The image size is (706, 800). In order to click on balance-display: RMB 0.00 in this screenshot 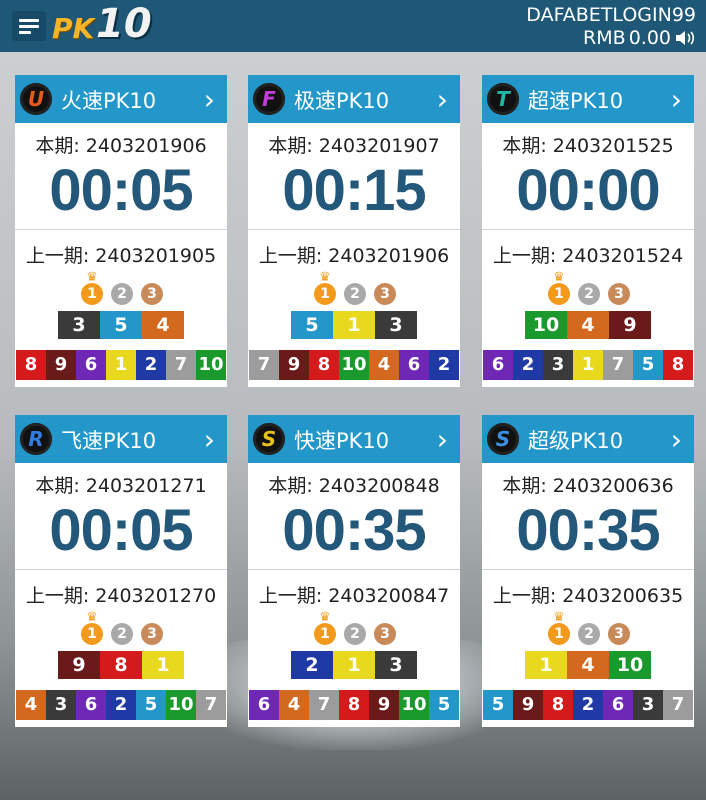, I will do `click(639, 38)`.